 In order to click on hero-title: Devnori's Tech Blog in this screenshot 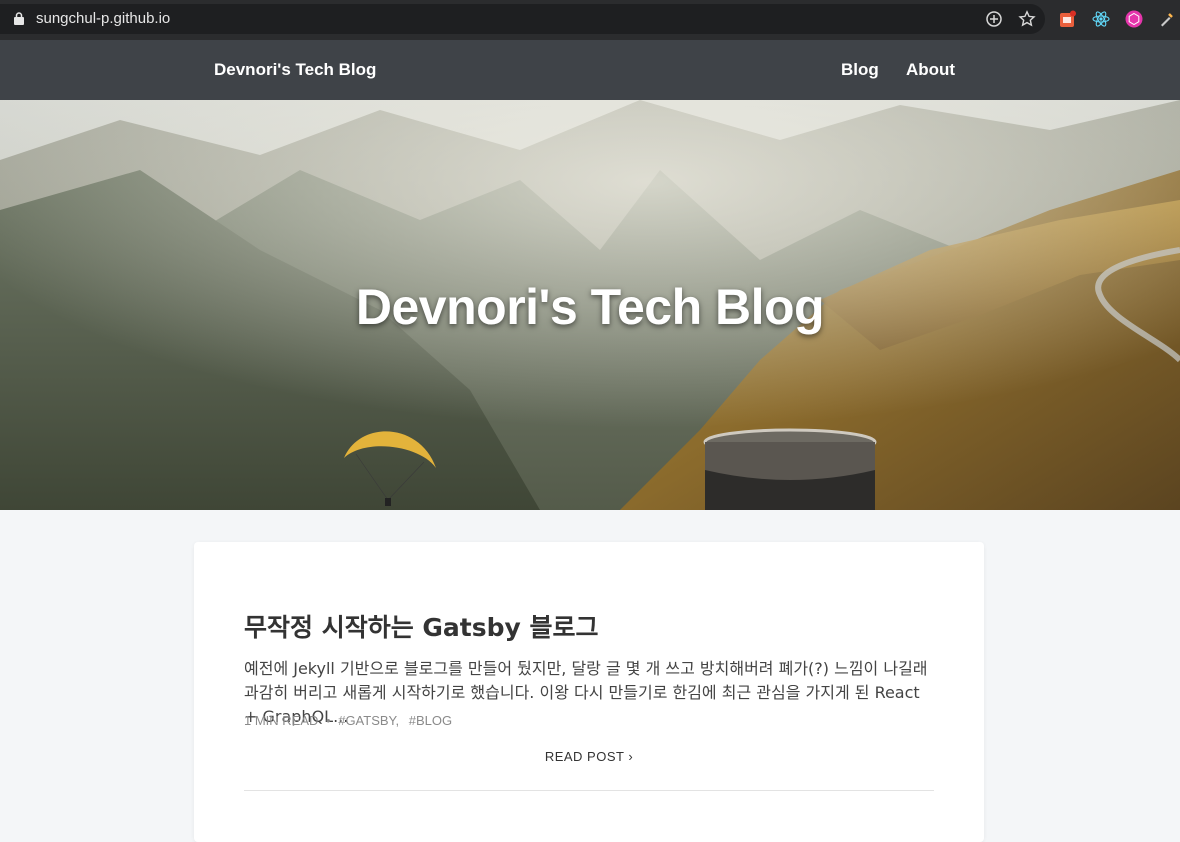, I will do `click(590, 307)`.